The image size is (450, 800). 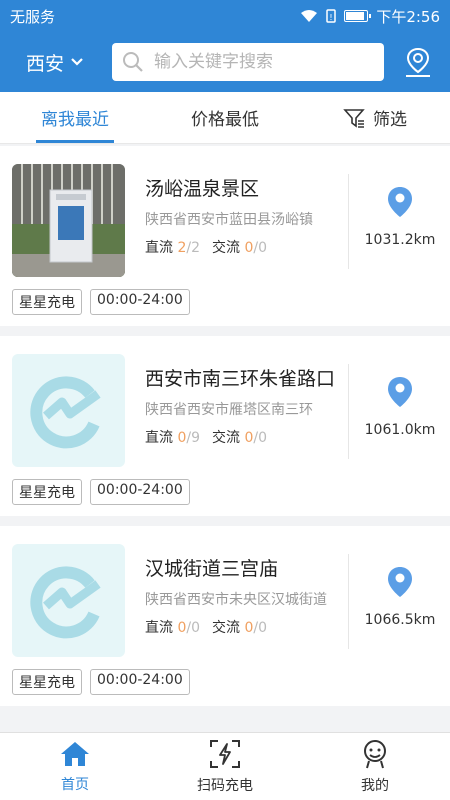 I want to click on carrier-text: 无服务, so click(x=33, y=16).